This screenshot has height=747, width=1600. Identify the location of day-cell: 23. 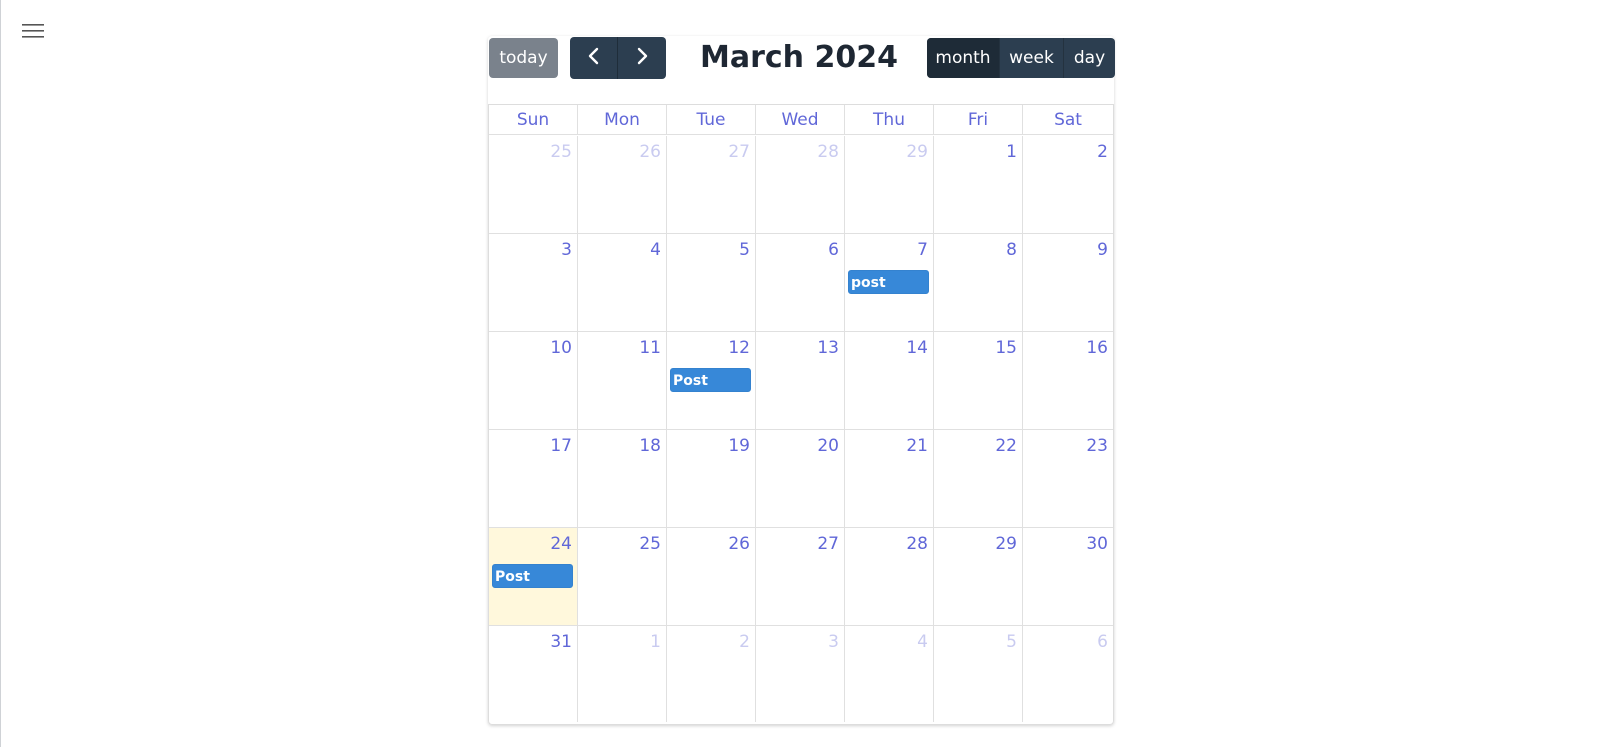
(1068, 479).